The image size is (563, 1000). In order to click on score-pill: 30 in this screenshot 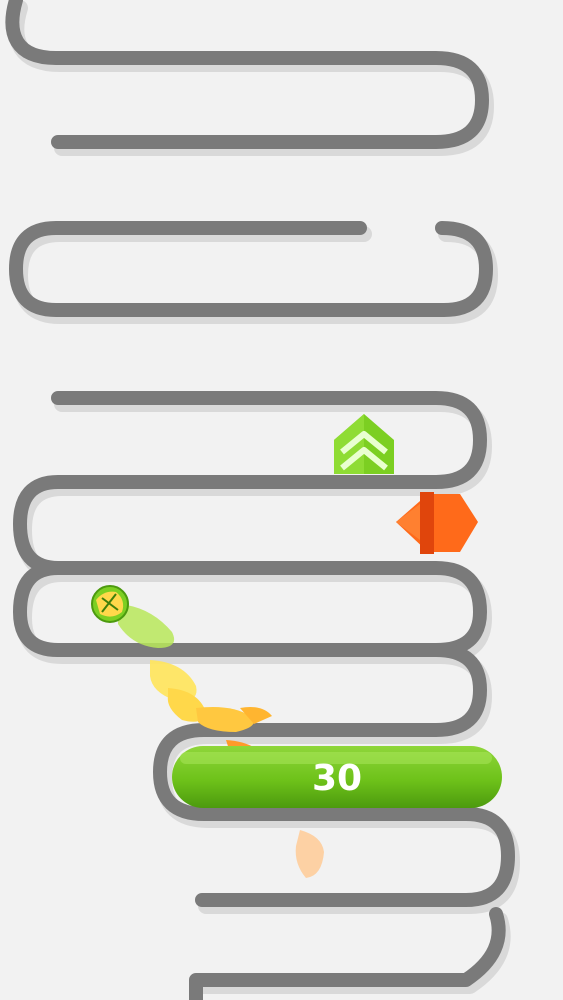, I will do `click(337, 777)`.